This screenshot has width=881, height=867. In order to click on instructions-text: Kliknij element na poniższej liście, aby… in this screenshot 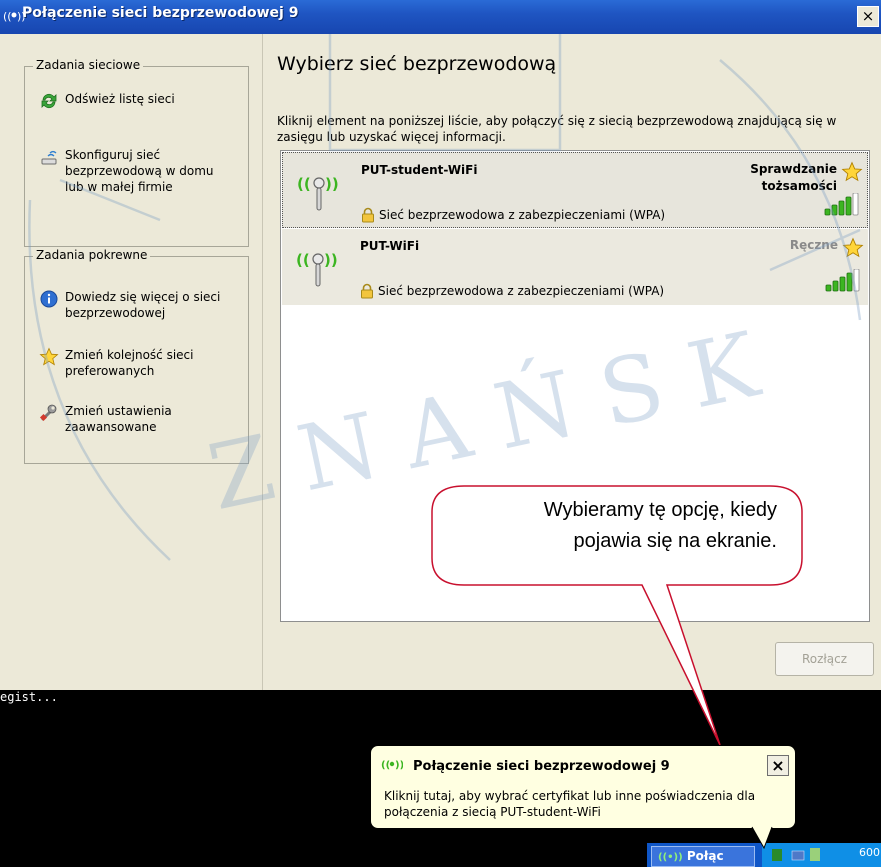, I will do `click(557, 129)`.